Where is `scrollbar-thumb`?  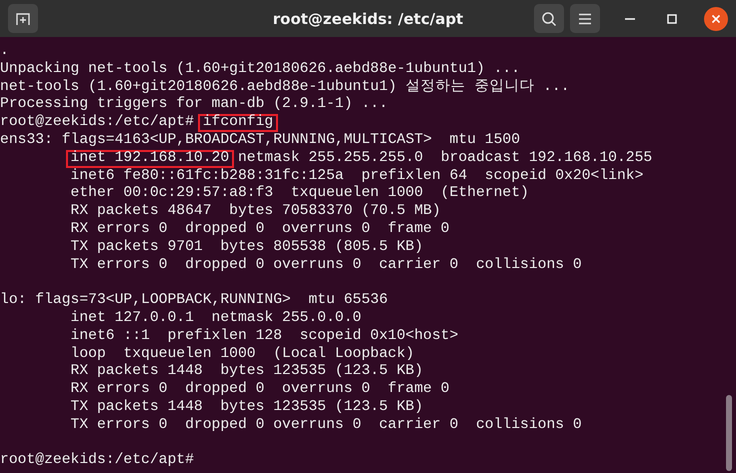 scrollbar-thumb is located at coordinates (729, 433).